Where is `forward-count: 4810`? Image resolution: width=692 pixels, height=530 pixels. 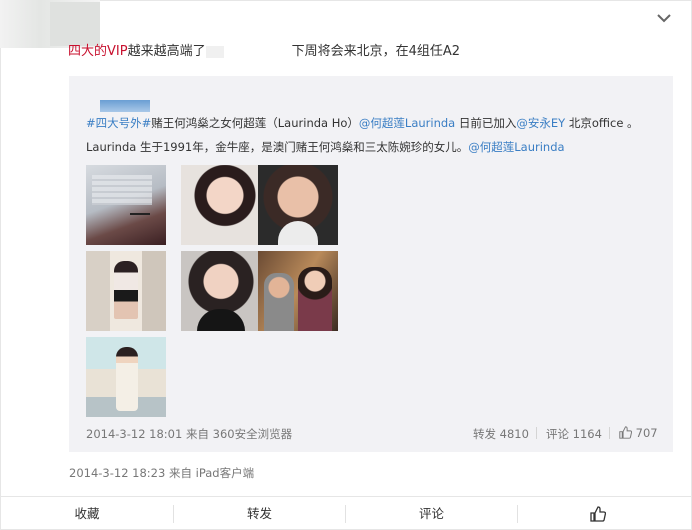
forward-count: 4810 is located at coordinates (514, 434).